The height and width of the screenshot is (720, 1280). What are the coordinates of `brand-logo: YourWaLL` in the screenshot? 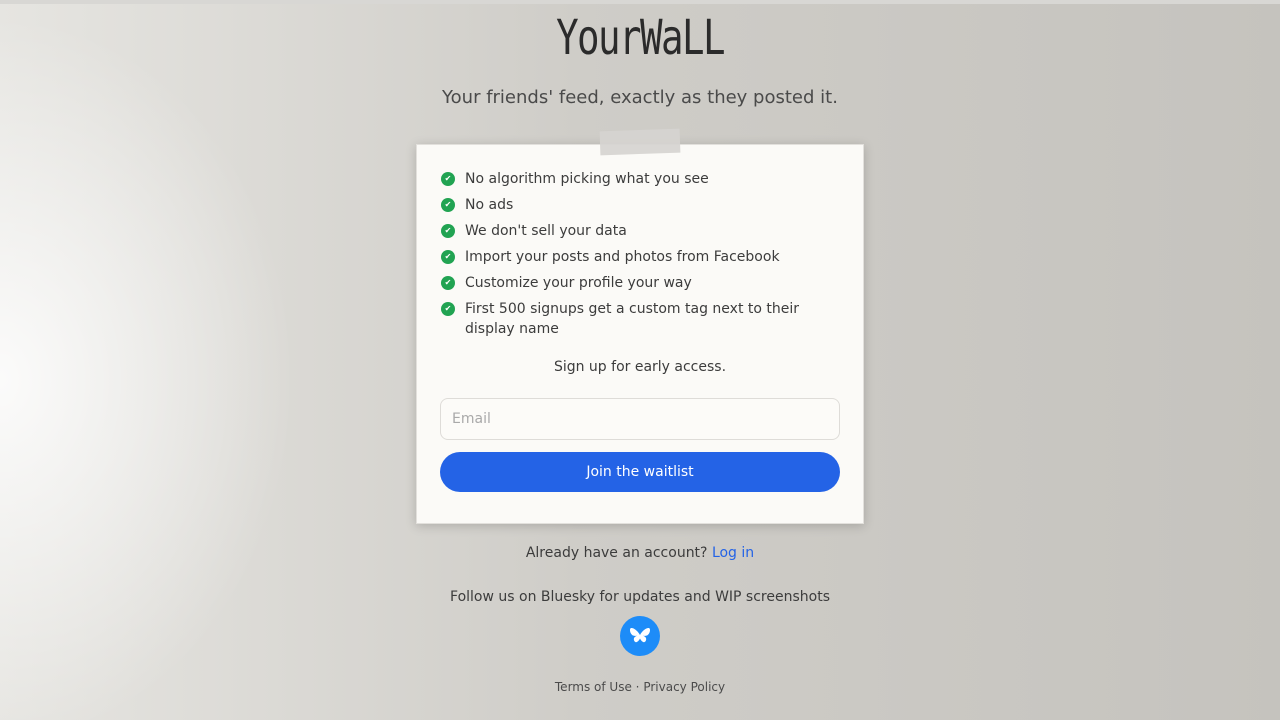 It's located at (640, 38).